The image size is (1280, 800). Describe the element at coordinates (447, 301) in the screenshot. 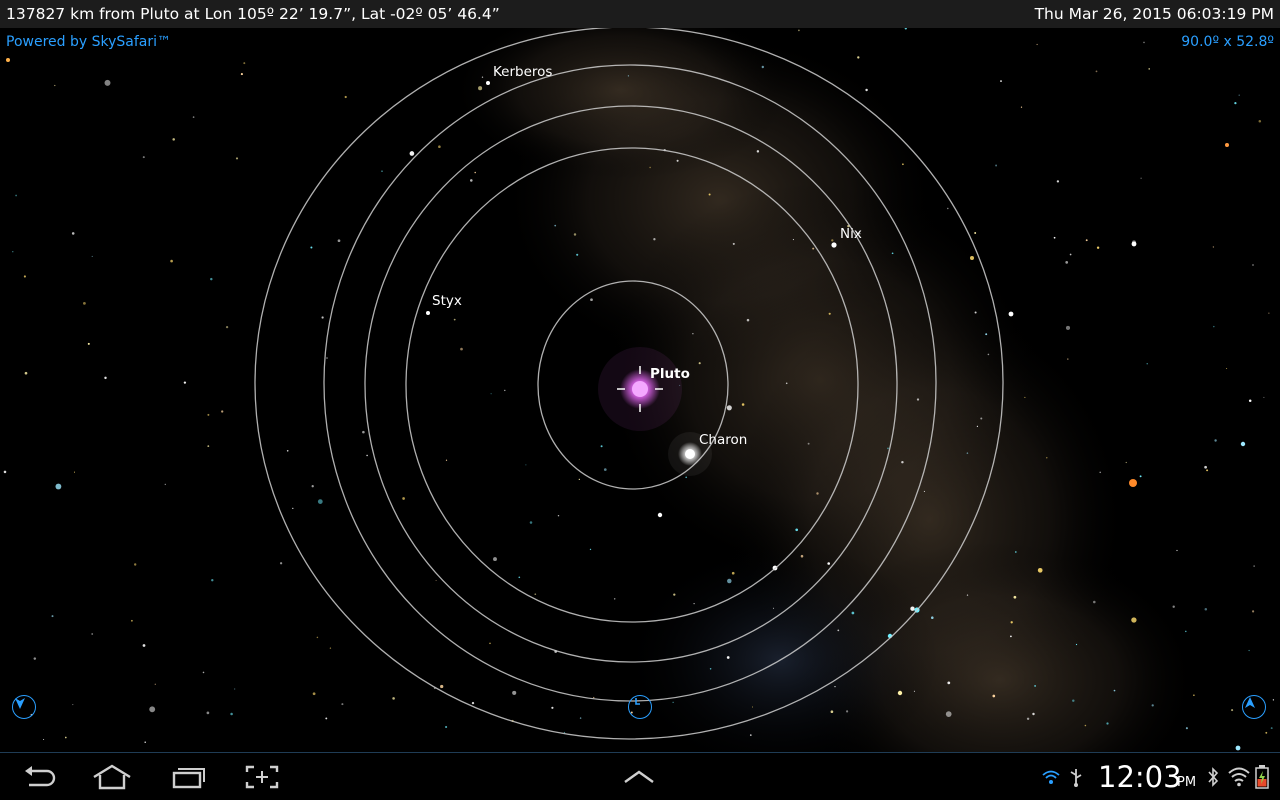

I see `styx-label: Styx` at that location.